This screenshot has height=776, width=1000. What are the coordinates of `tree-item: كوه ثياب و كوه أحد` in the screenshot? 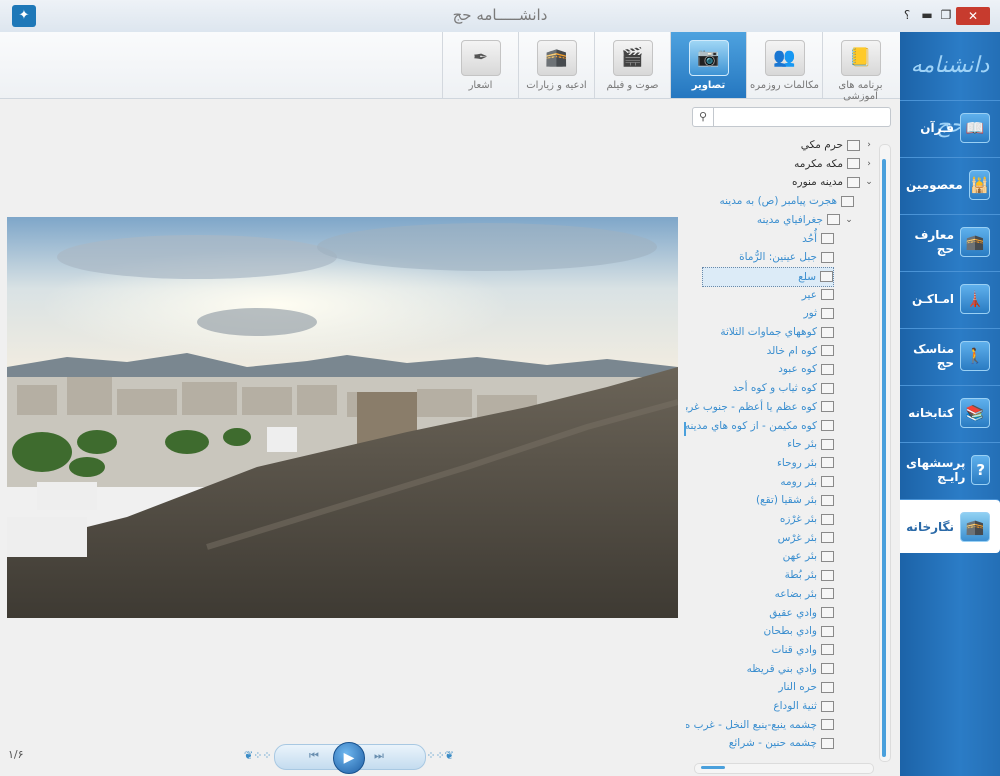 It's located at (783, 388).